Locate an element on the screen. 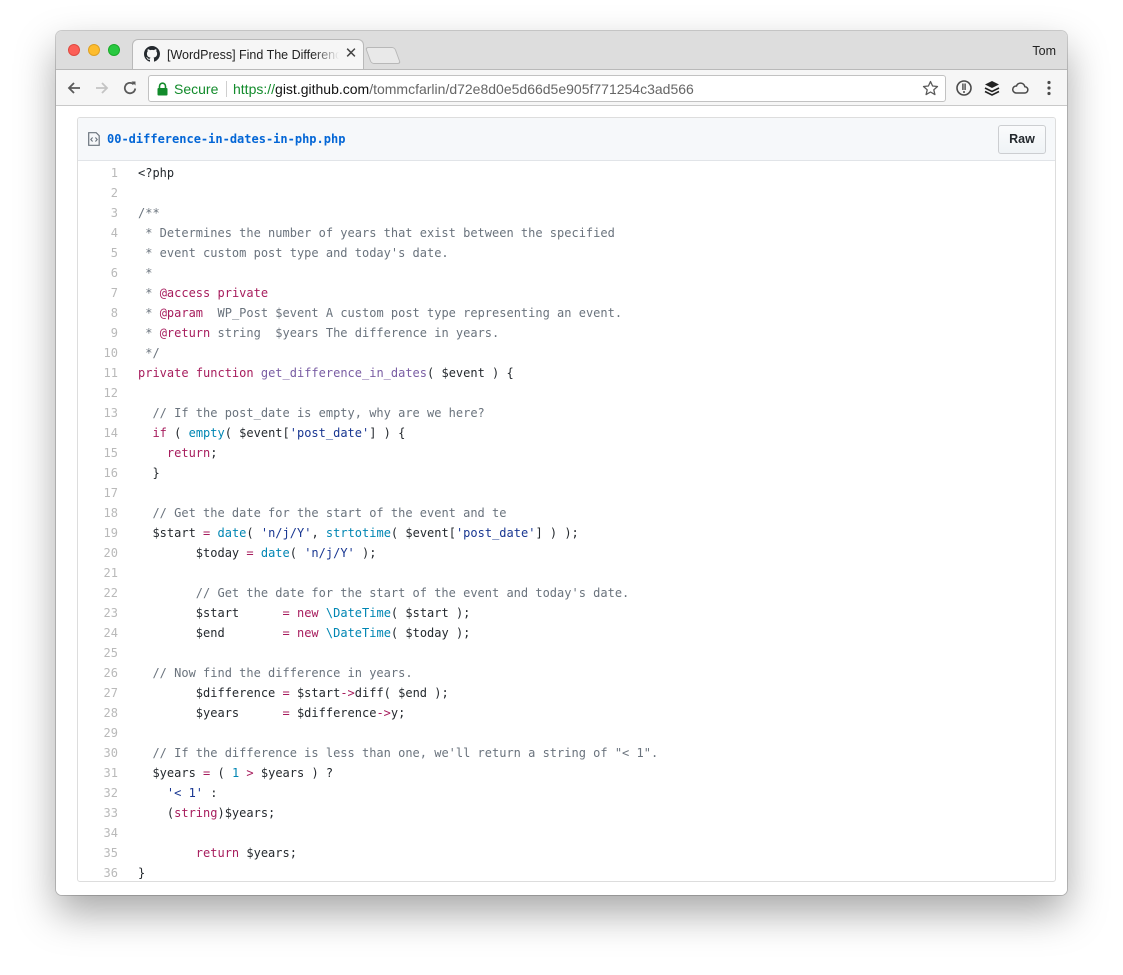 This screenshot has width=1123, height=975. line-number: 27 is located at coordinates (98, 693).